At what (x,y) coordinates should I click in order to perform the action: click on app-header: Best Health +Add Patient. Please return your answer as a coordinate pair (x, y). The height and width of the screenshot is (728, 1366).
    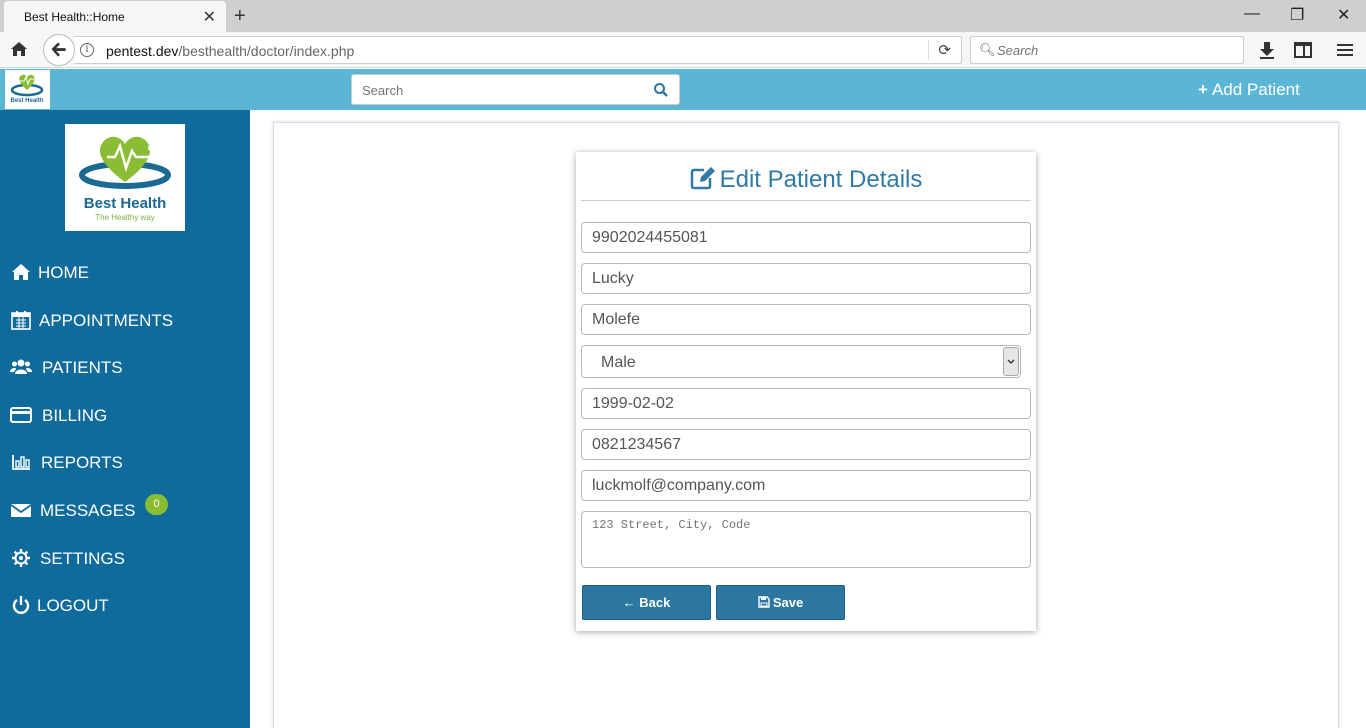
    Looking at the image, I should click on (683, 89).